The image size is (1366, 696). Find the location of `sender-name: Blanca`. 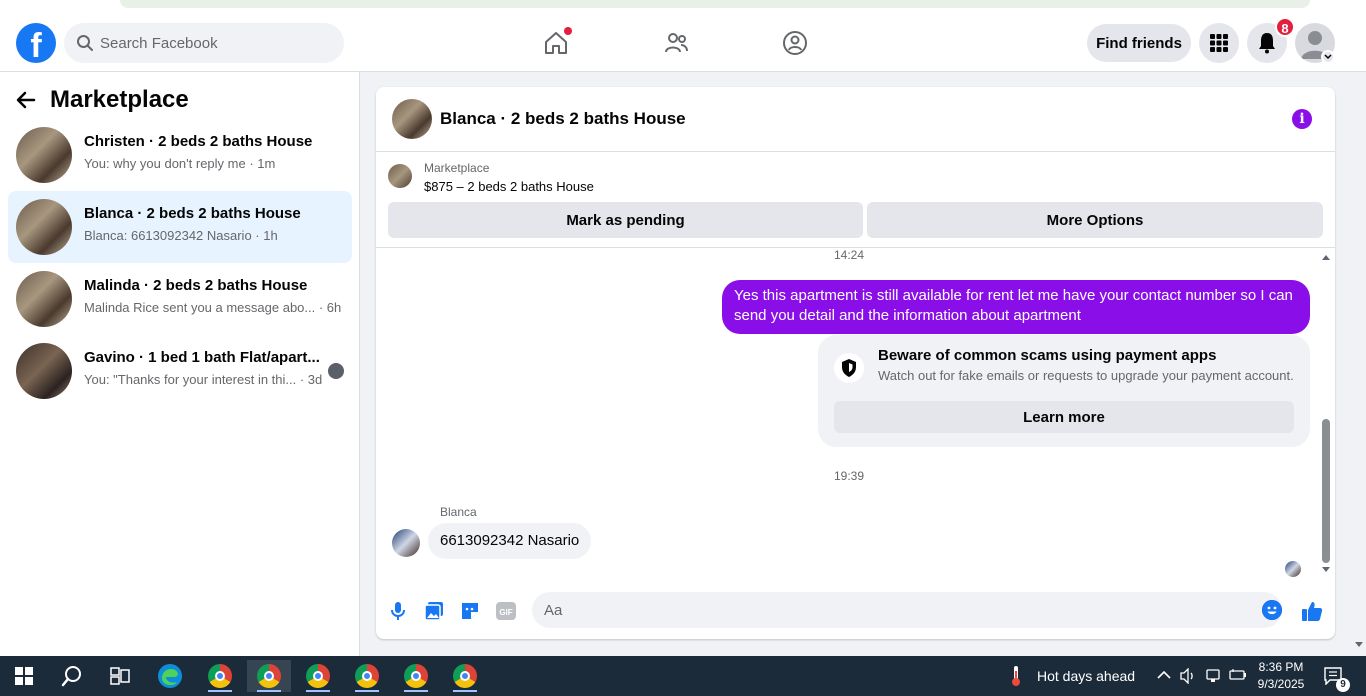

sender-name: Blanca is located at coordinates (458, 512).